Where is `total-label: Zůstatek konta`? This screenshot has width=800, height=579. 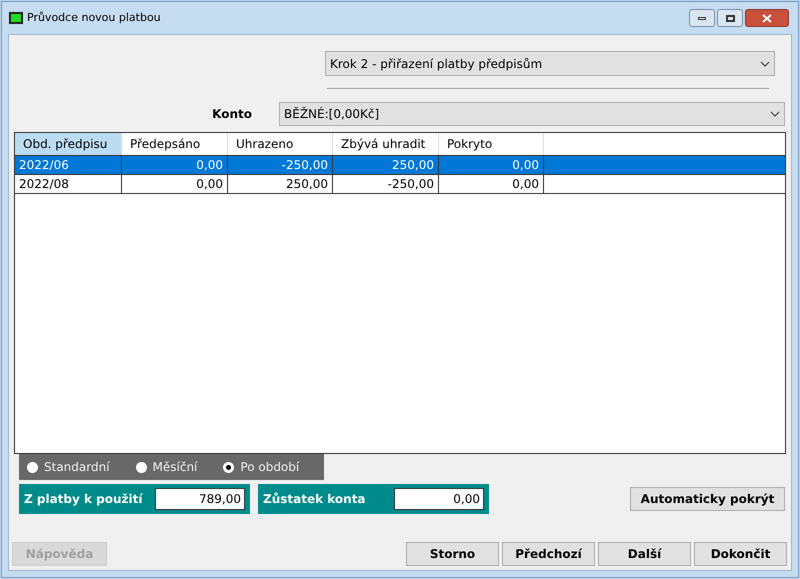 total-label: Zůstatek konta is located at coordinates (314, 499).